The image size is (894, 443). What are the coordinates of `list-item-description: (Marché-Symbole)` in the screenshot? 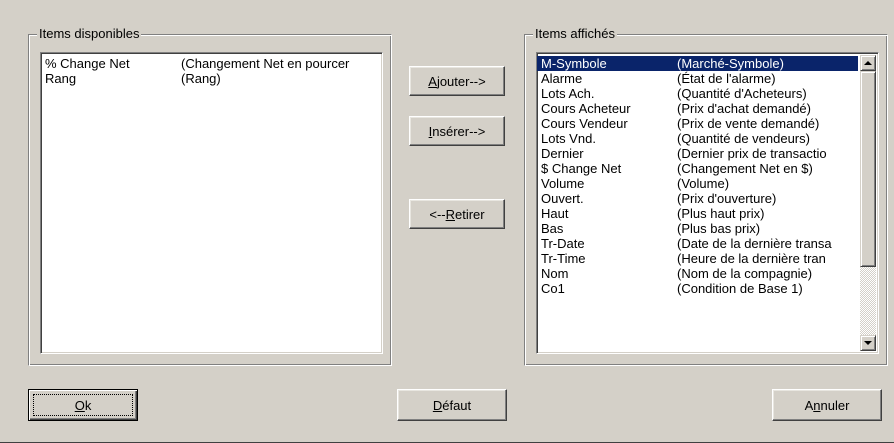 It's located at (730, 63).